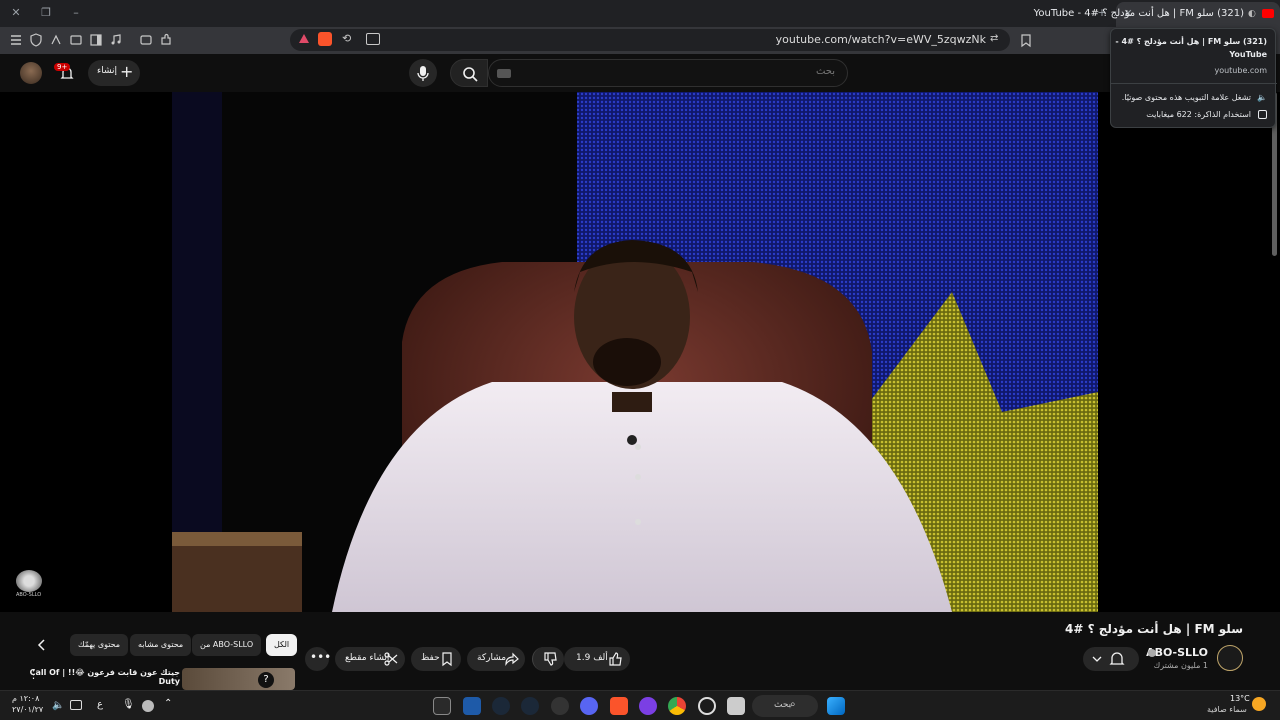  What do you see at coordinates (266, 680) in the screenshot?
I see `thumbnail-badge-icon: ?` at bounding box center [266, 680].